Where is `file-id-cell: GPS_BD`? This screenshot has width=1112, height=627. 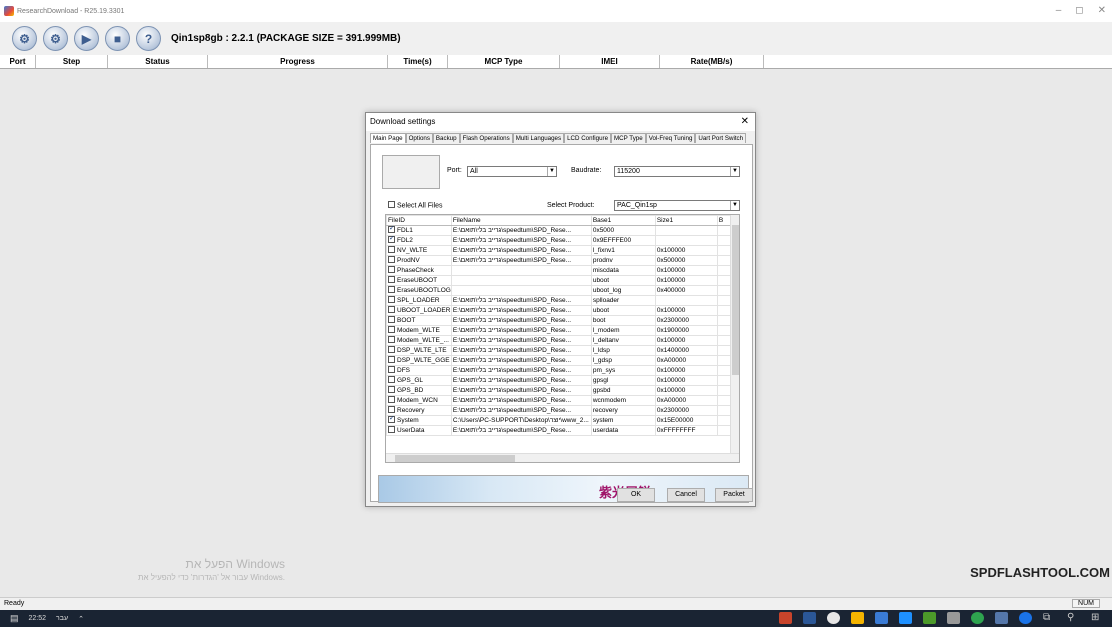 file-id-cell: GPS_BD is located at coordinates (419, 390).